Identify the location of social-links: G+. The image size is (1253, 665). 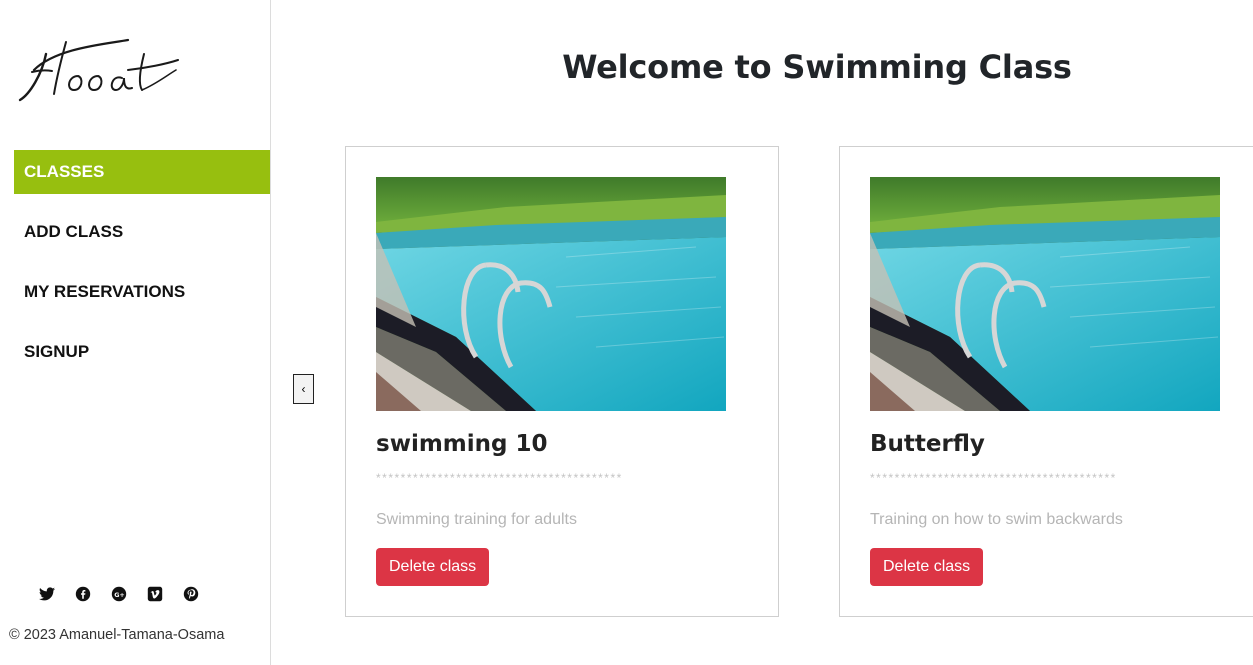
(119, 594).